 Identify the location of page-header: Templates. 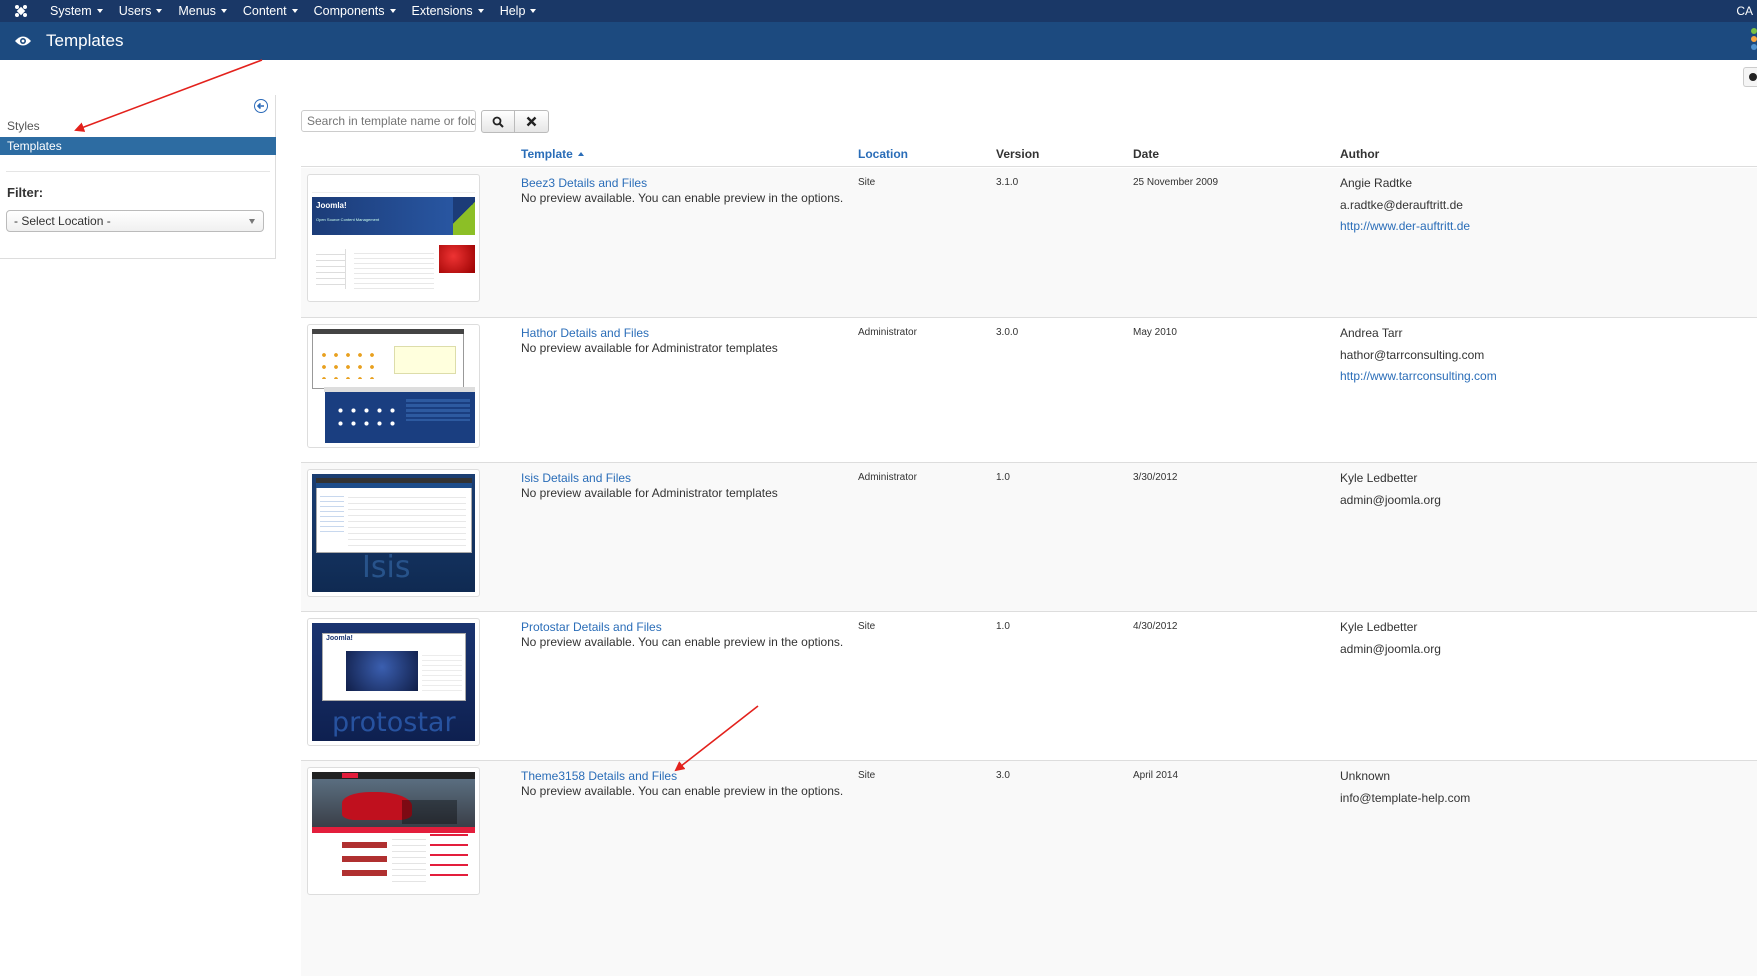
(878, 41).